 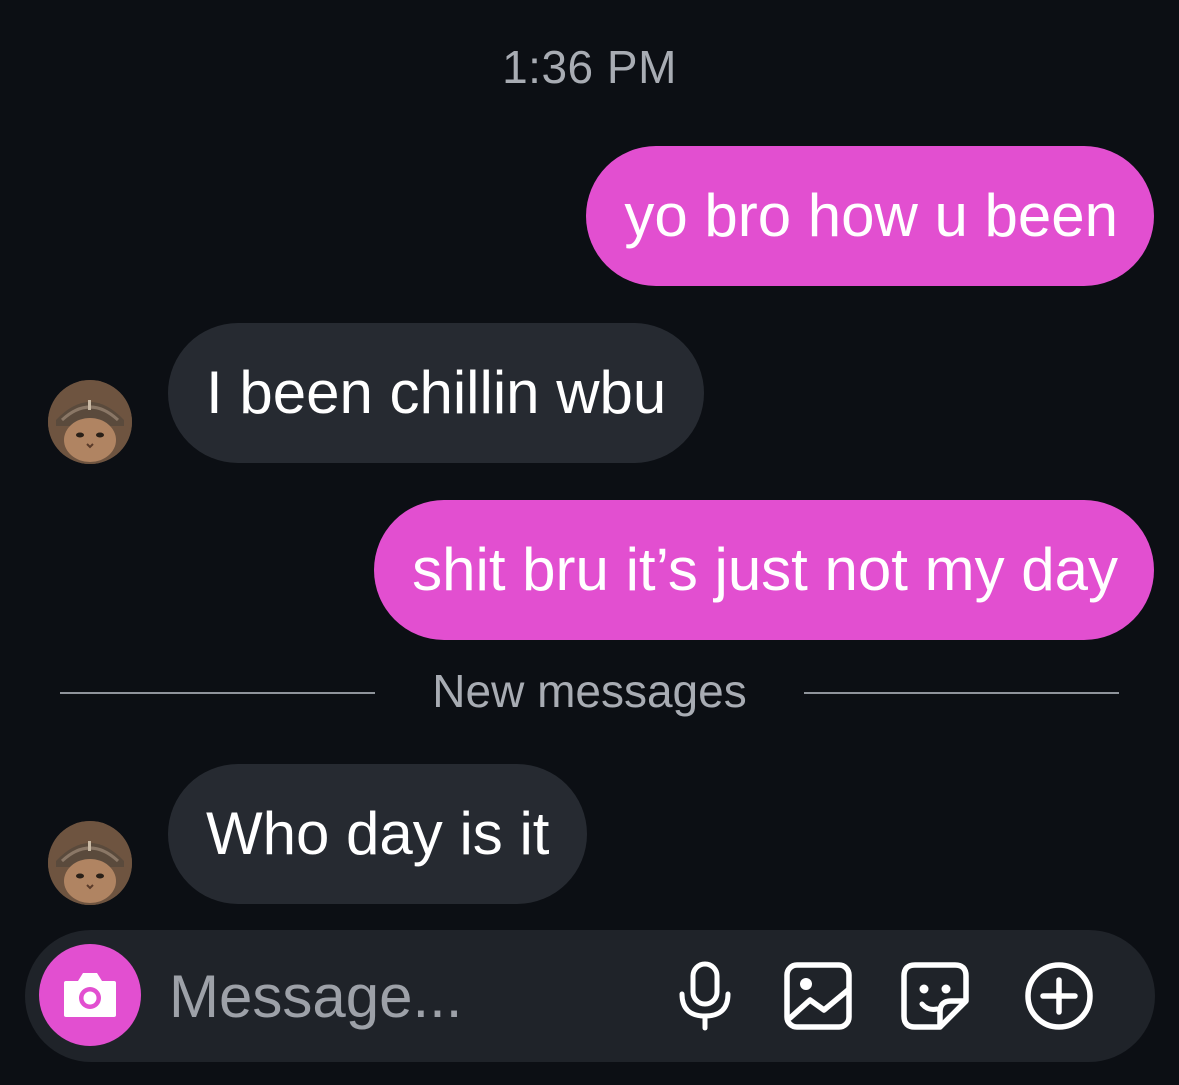 I want to click on incoming-message-bubble: Who day is it, so click(x=378, y=834).